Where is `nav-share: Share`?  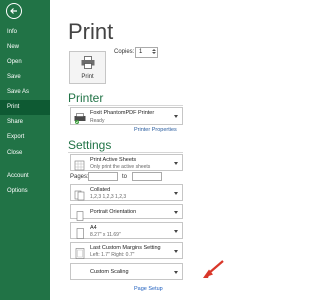
nav-share: Share is located at coordinates (25, 122).